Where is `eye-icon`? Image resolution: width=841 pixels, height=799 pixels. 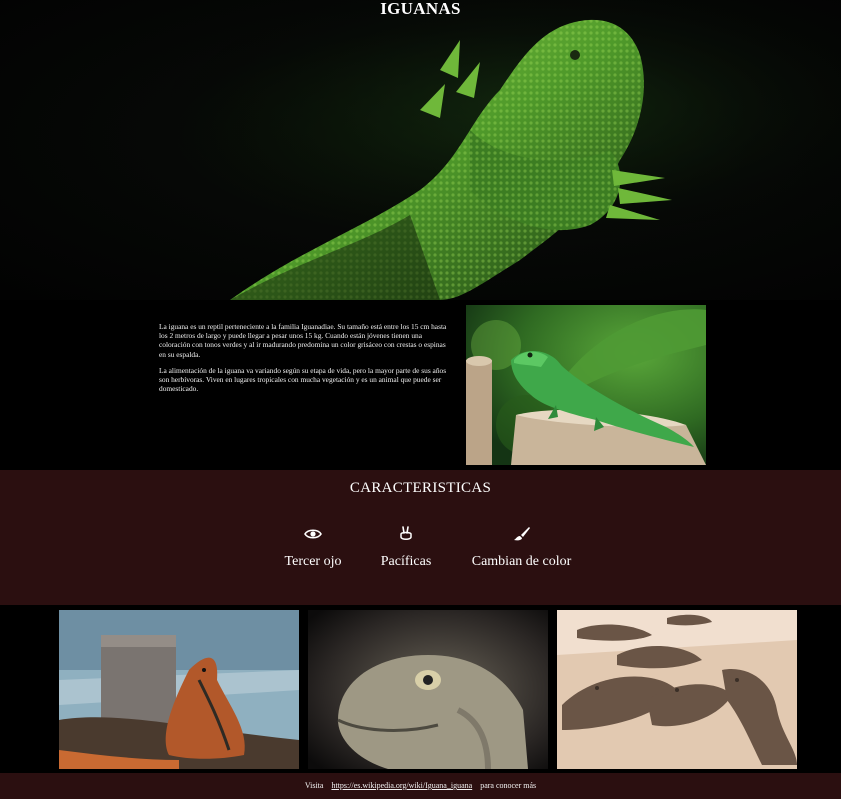
eye-icon is located at coordinates (313, 534).